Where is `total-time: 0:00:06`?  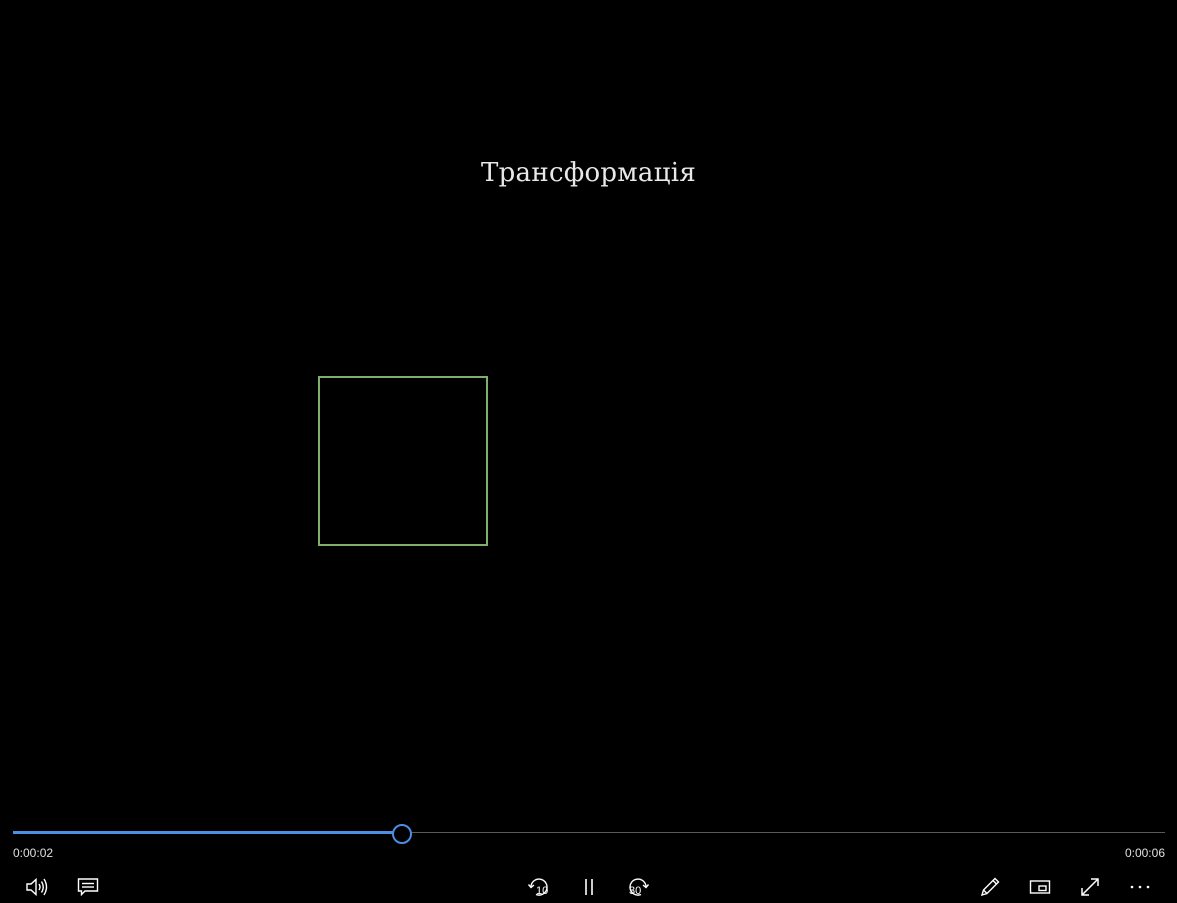 total-time: 0:00:06 is located at coordinates (1144, 853).